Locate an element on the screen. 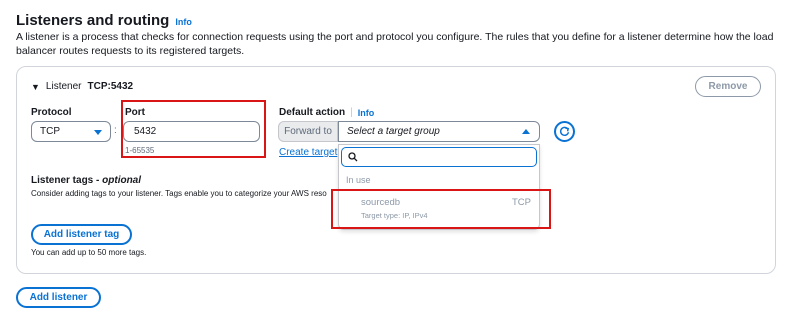 The width and height of the screenshot is (791, 324). add-listener-button: Add listener is located at coordinates (58, 297).